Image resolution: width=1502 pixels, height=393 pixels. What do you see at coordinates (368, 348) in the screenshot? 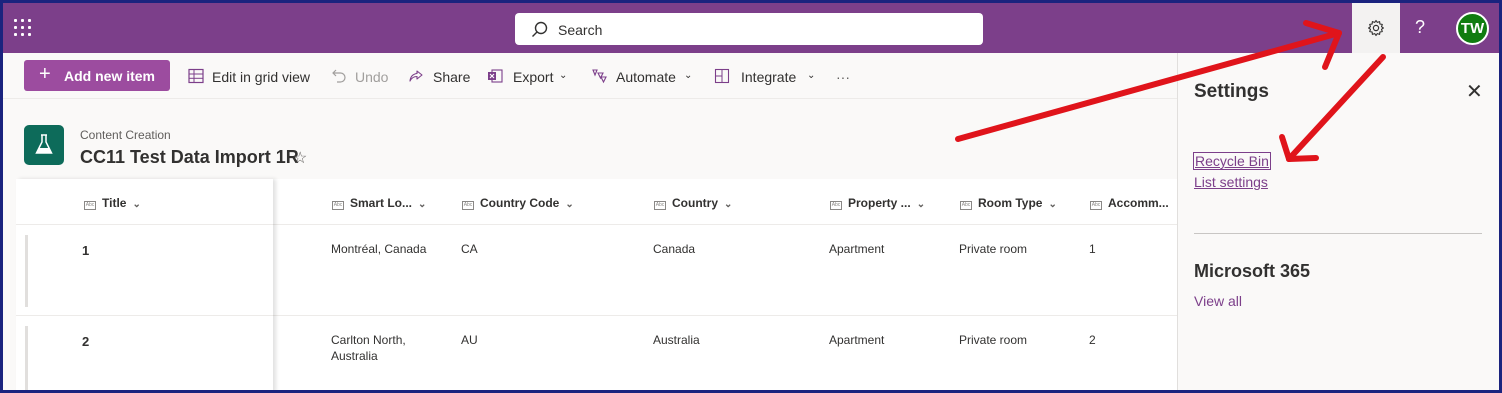
I see `cell-smart-location: Carlton North, Australia` at bounding box center [368, 348].